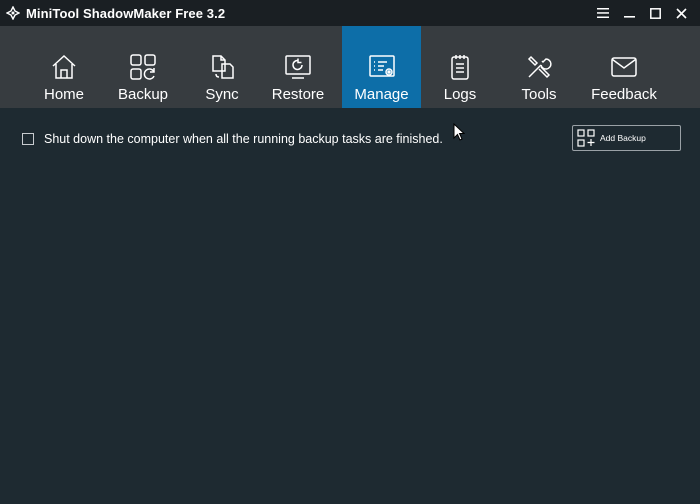 The height and width of the screenshot is (504, 700). What do you see at coordinates (298, 94) in the screenshot?
I see `nav-label-restore: Restore` at bounding box center [298, 94].